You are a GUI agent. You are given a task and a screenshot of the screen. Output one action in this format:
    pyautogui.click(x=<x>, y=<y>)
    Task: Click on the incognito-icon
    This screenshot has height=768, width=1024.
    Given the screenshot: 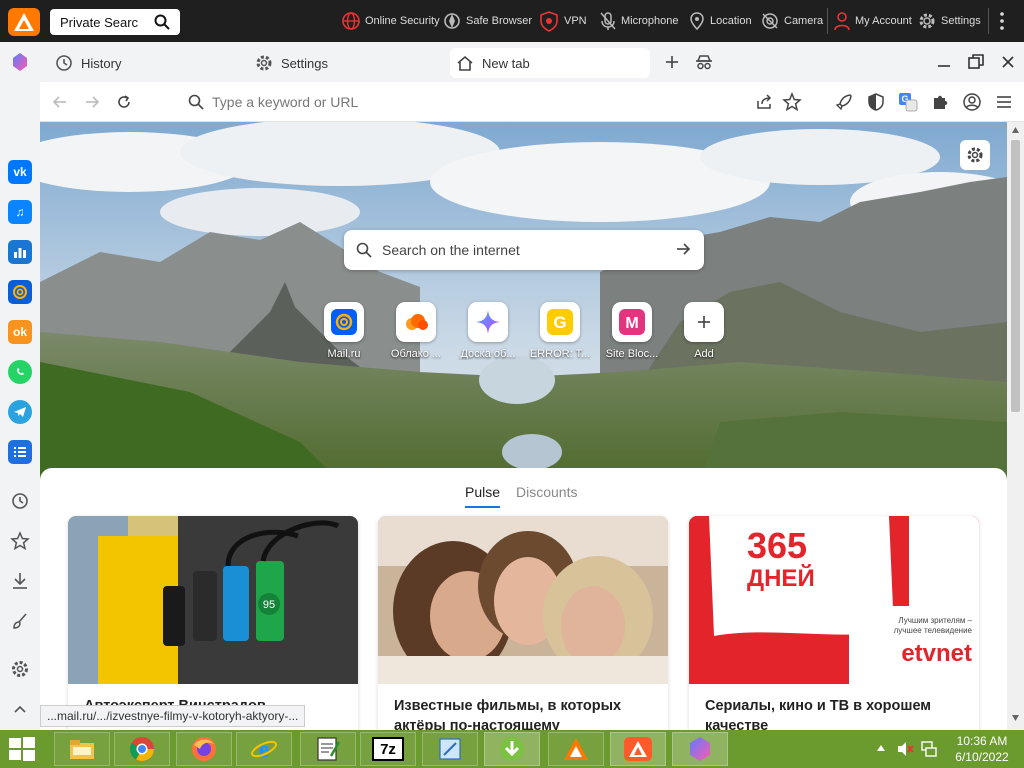 What is the action you would take?
    pyautogui.click(x=704, y=62)
    